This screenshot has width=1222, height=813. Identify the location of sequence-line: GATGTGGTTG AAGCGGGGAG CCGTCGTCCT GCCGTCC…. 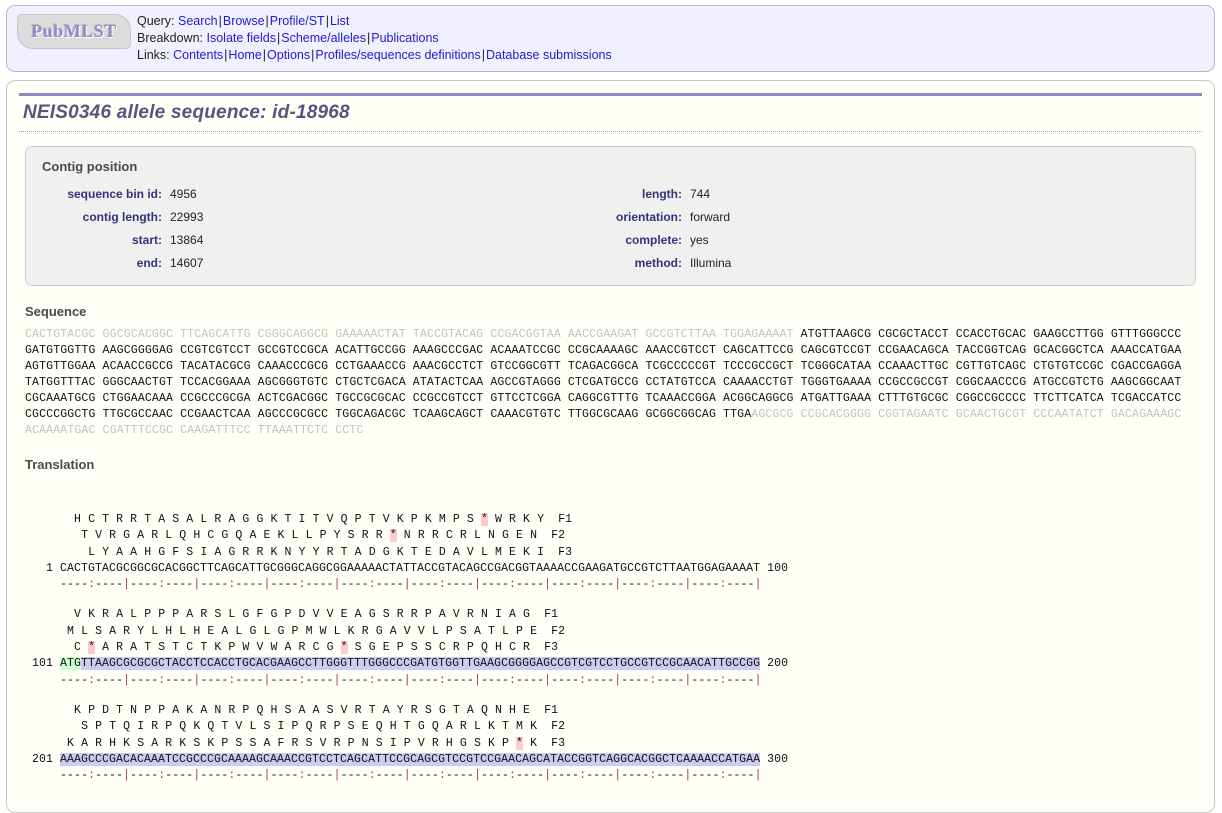
(613, 351).